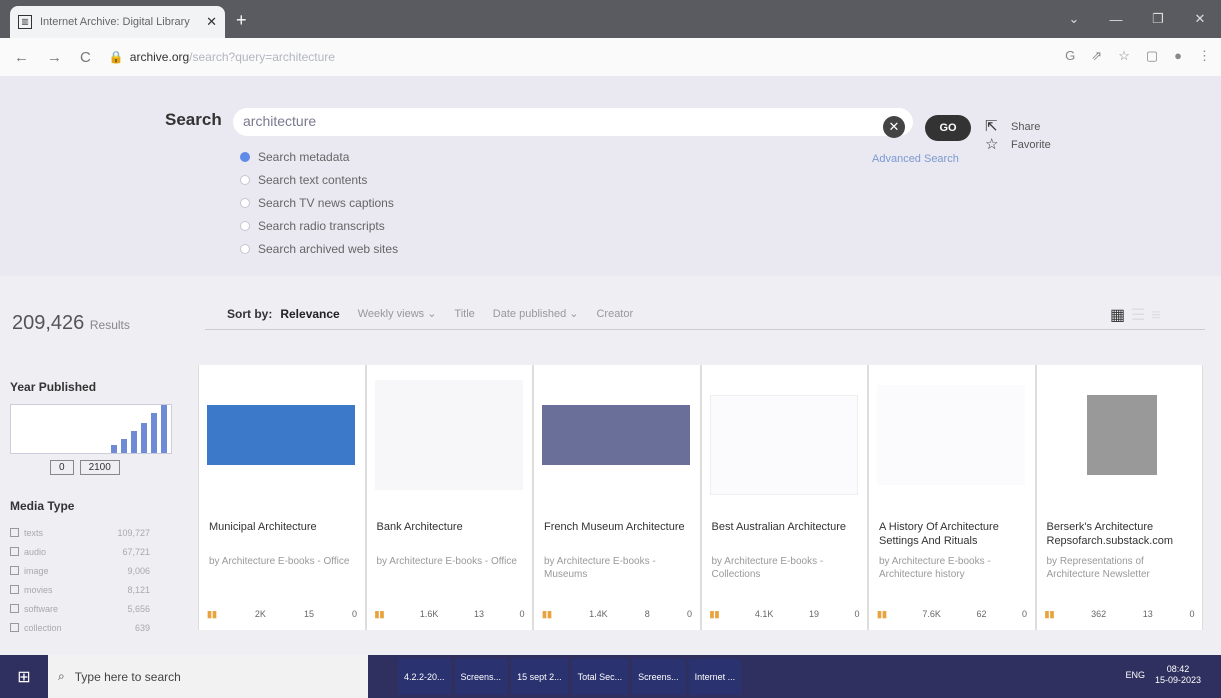 The image size is (1221, 698). Describe the element at coordinates (1200, 19) in the screenshot. I see `close-window-button: ✕` at that location.